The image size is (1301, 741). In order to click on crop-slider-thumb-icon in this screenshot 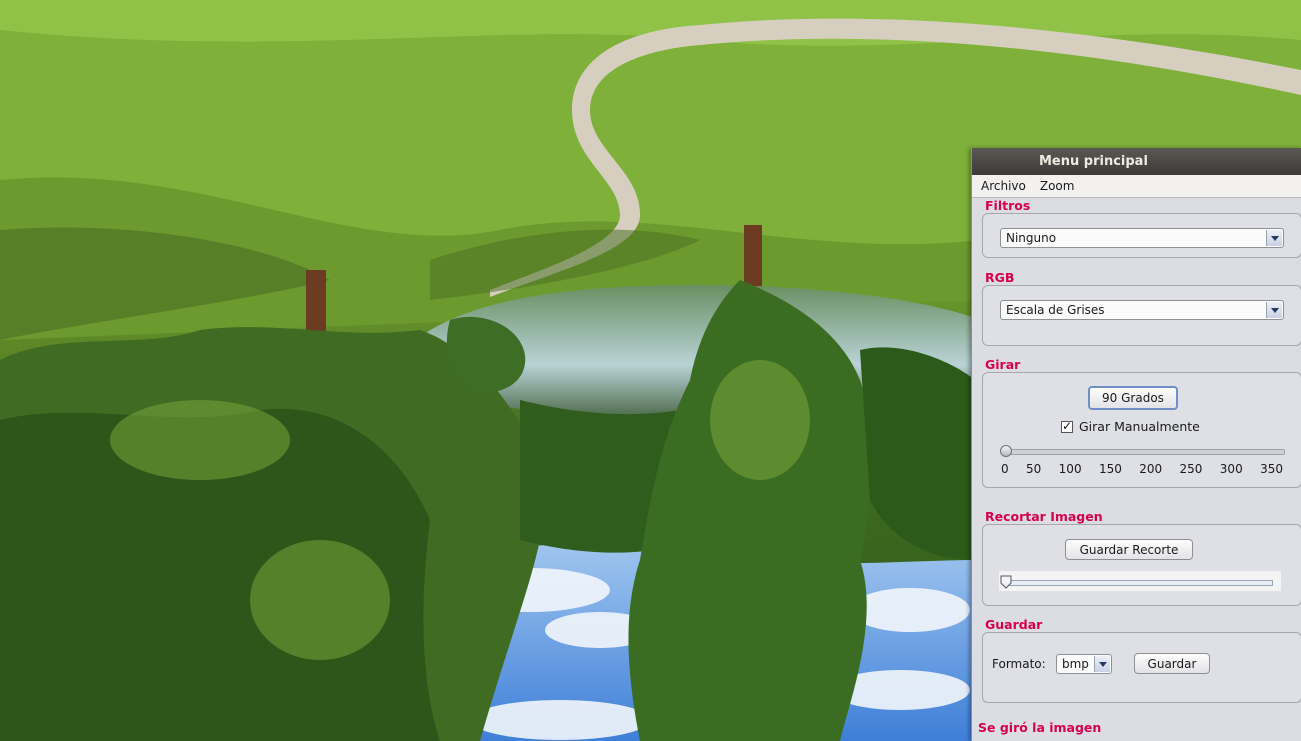, I will do `click(1006, 582)`.